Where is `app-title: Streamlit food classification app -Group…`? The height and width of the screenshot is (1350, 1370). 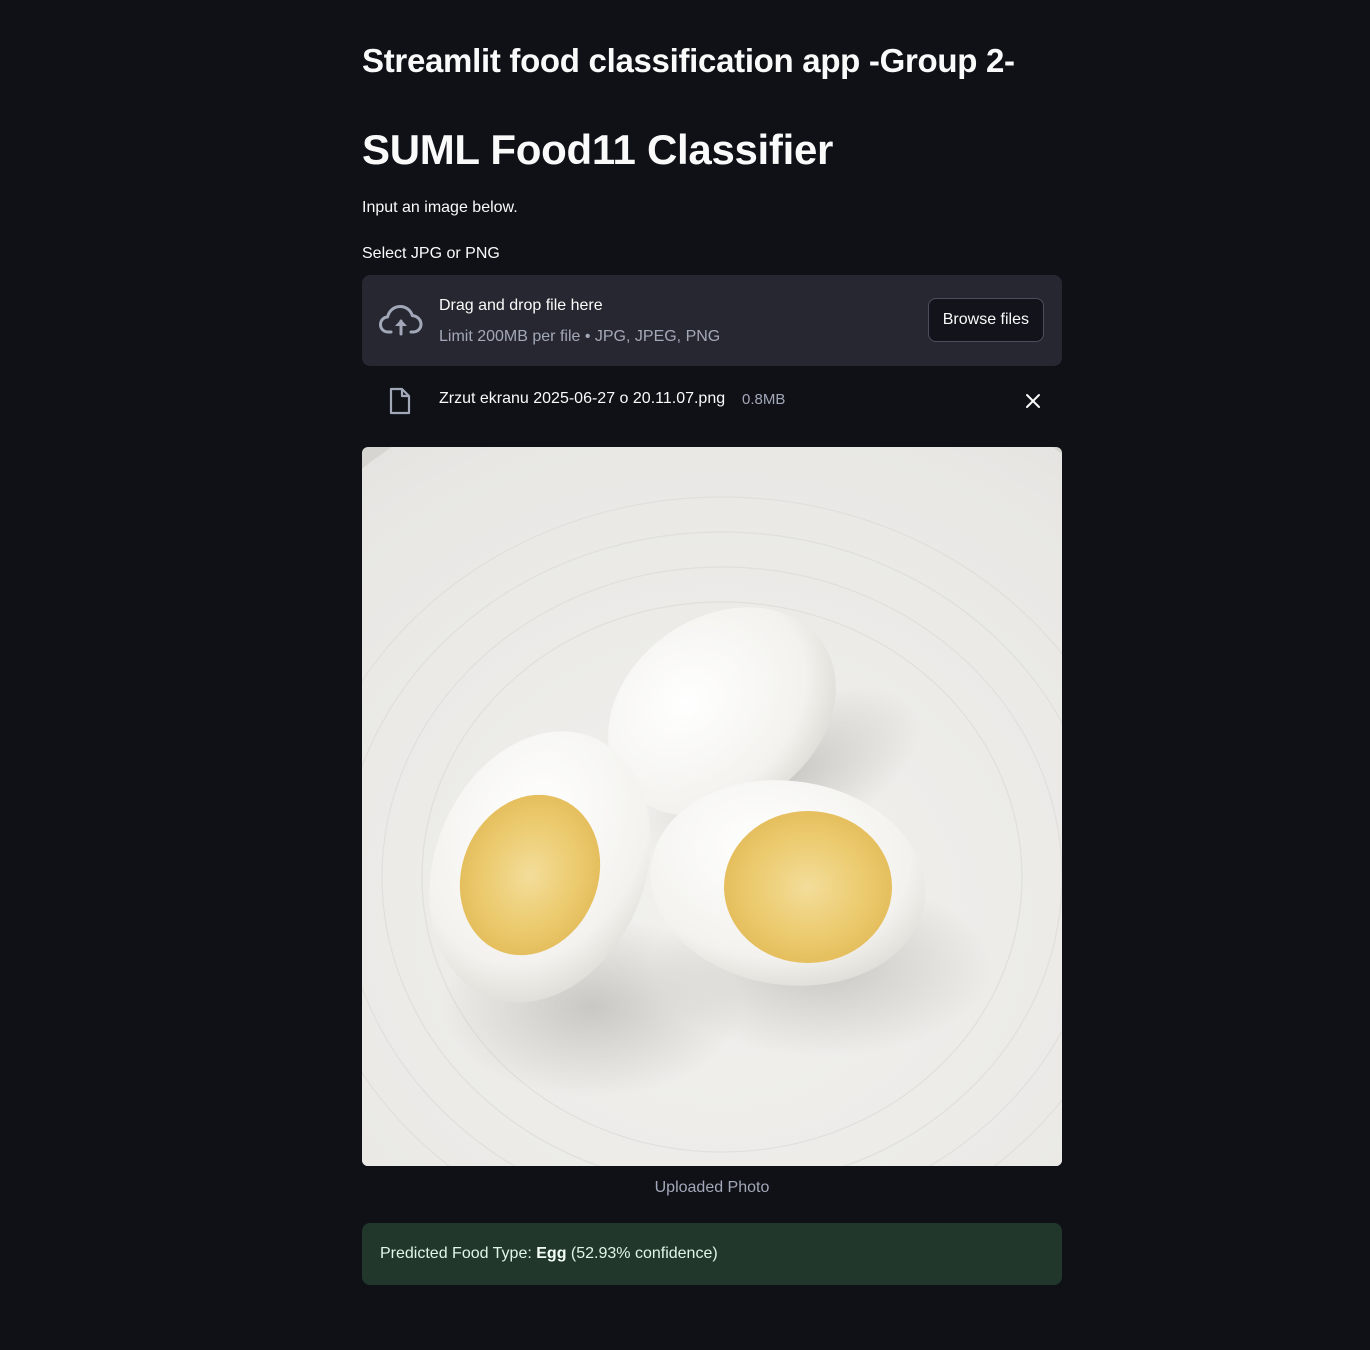
app-title: Streamlit food classification app -Group… is located at coordinates (688, 60).